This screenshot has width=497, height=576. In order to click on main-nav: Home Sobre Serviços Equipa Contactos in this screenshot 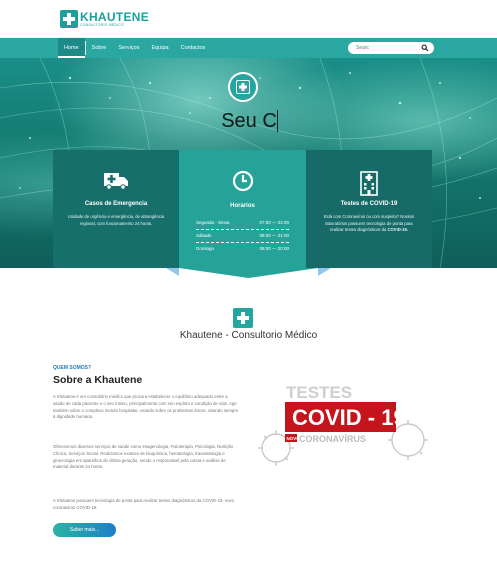, I will do `click(248, 48)`.